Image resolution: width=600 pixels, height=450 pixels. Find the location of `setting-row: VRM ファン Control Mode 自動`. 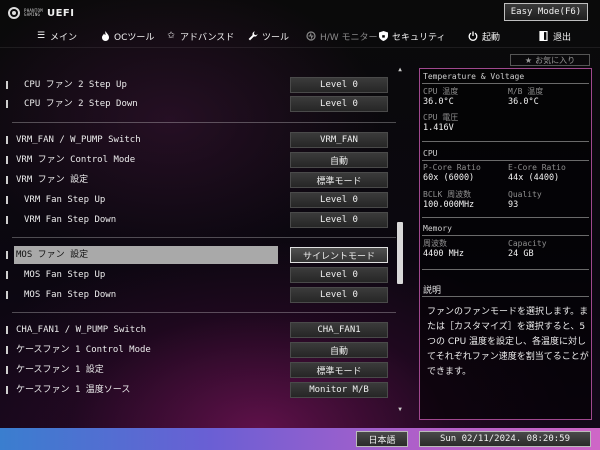

setting-row: VRM ファン Control Mode 自動 is located at coordinates (201, 160).